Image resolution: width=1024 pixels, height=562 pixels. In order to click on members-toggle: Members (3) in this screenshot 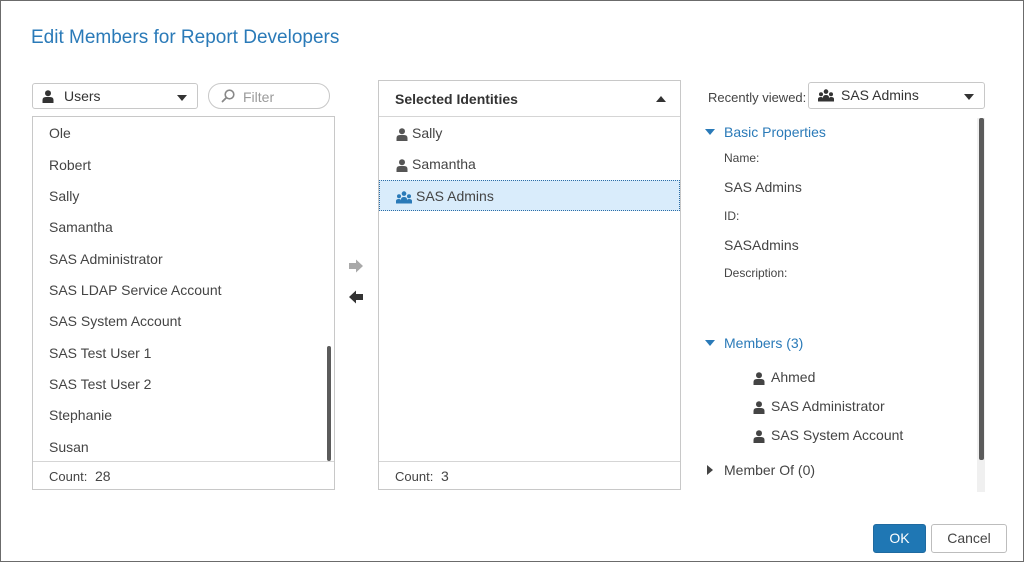, I will do `click(754, 343)`.